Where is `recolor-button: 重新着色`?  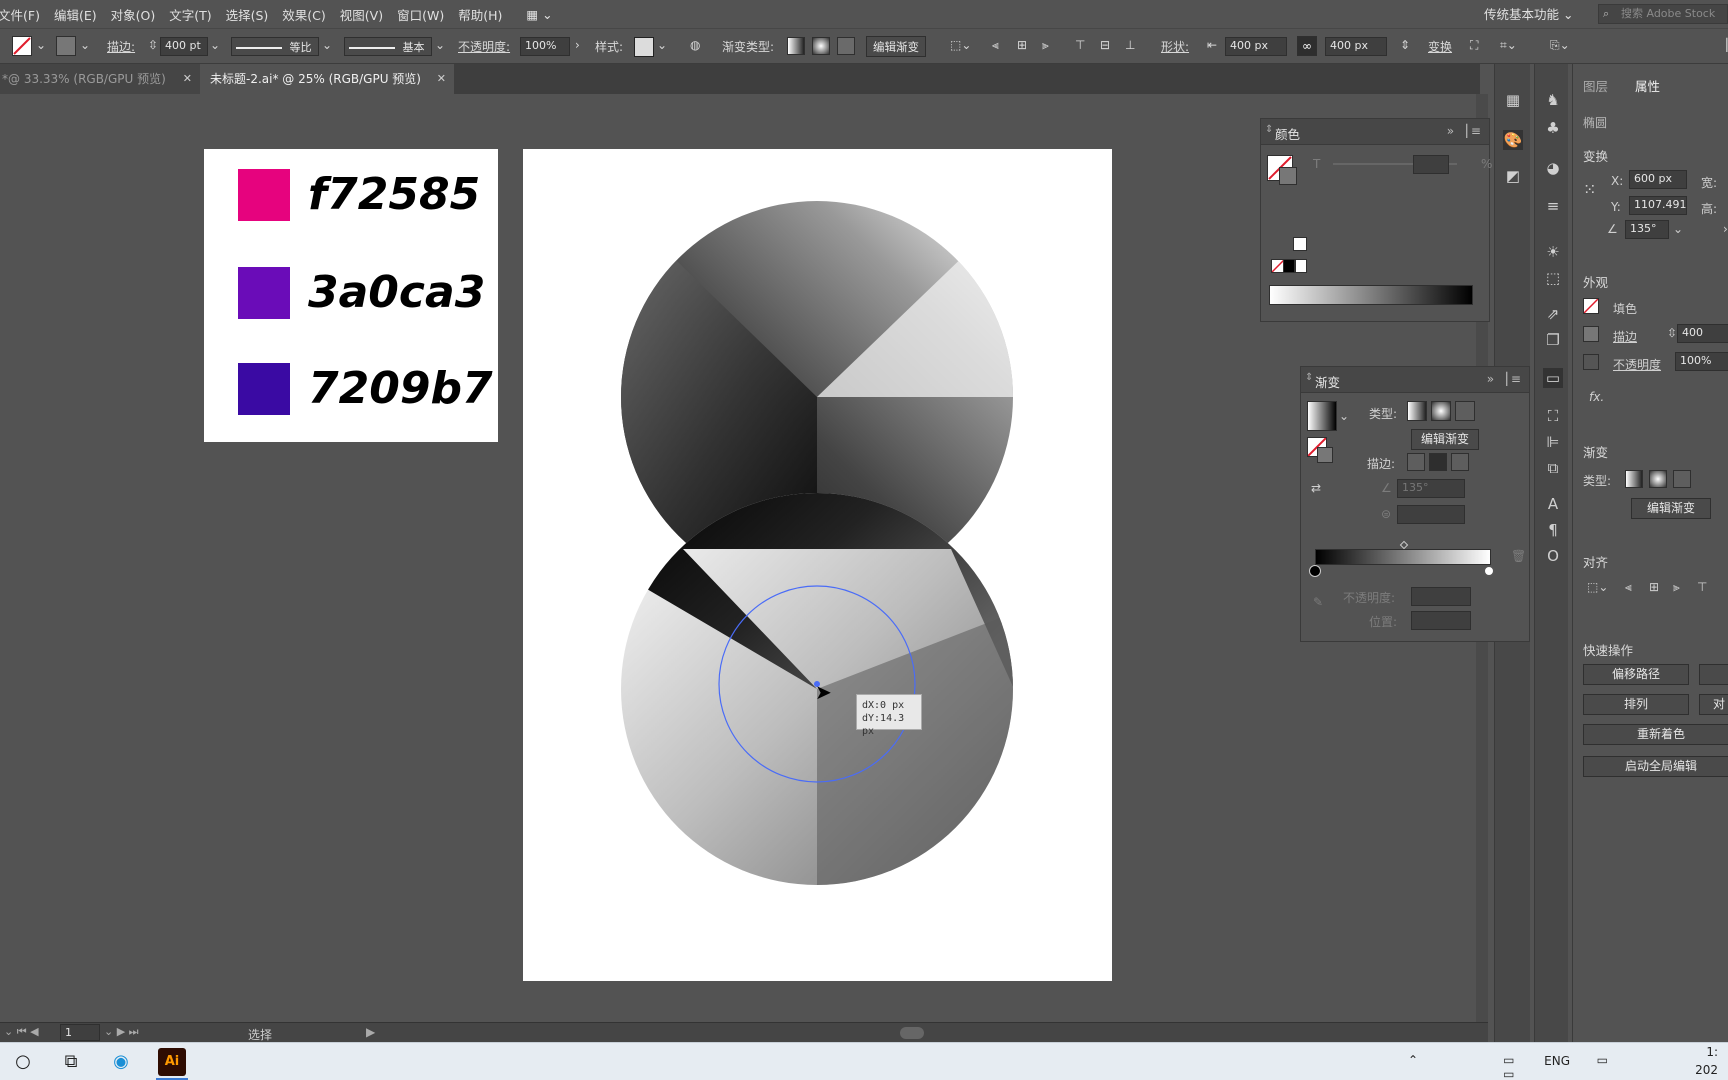 recolor-button: 重新着色 is located at coordinates (1655, 734).